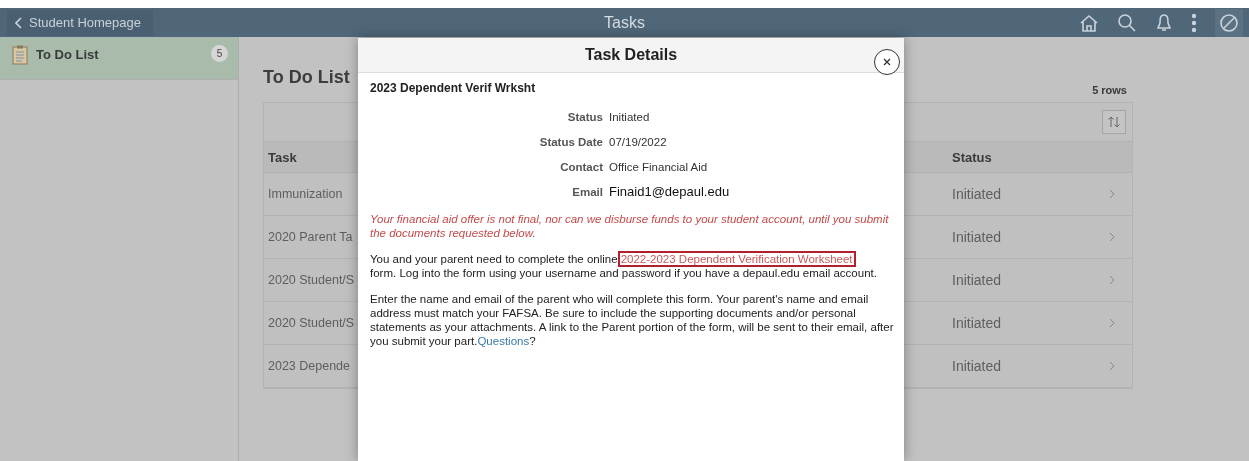 This screenshot has width=1249, height=461. What do you see at coordinates (584, 116) in the screenshot?
I see `field-label: Status` at bounding box center [584, 116].